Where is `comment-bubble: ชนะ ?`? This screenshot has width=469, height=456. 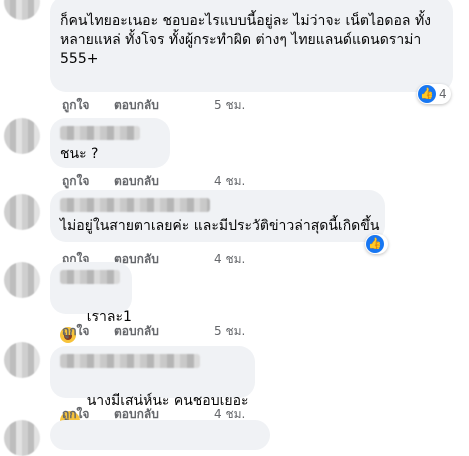 comment-bubble: ชนะ ? is located at coordinates (110, 143).